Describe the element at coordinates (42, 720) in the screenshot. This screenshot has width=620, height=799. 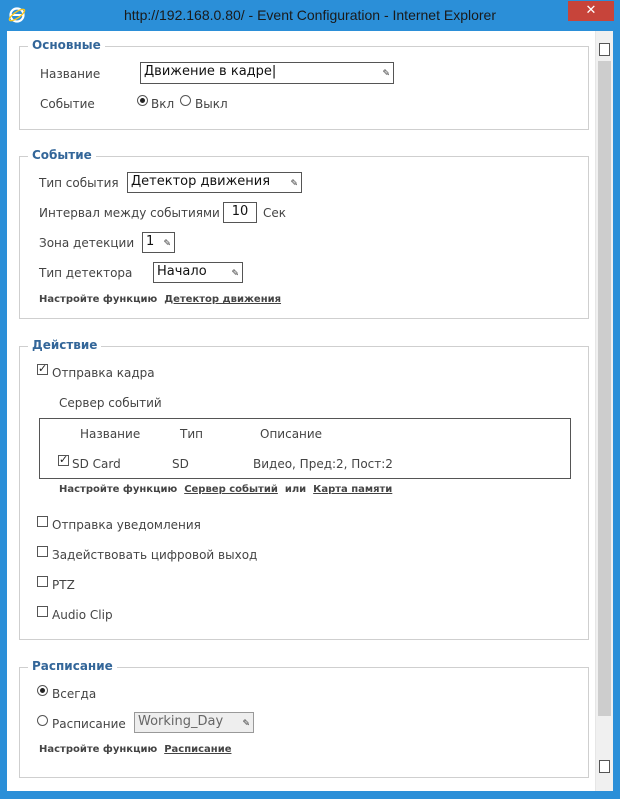
I see `schedule-custom-radio` at that location.